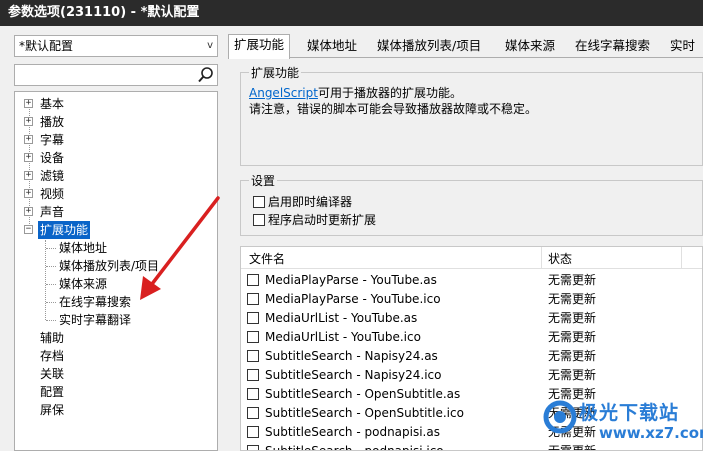 The width and height of the screenshot is (703, 451). Describe the element at coordinates (52, 104) in the screenshot. I see `tree-item-label: 基本` at that location.